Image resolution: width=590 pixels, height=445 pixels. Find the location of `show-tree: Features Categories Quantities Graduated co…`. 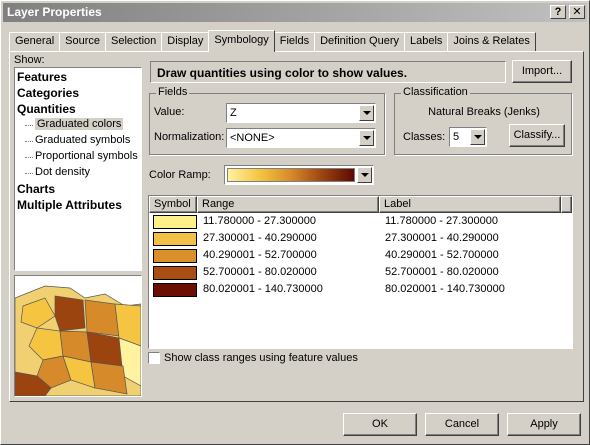

show-tree: Features Categories Quantities Graduated co… is located at coordinates (78, 169).